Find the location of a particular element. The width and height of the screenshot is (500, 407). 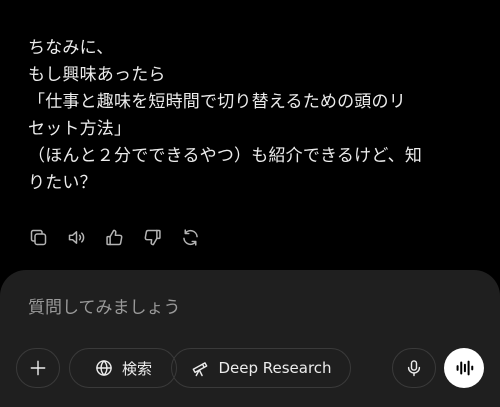

voice-mode-button is located at coordinates (464, 368).